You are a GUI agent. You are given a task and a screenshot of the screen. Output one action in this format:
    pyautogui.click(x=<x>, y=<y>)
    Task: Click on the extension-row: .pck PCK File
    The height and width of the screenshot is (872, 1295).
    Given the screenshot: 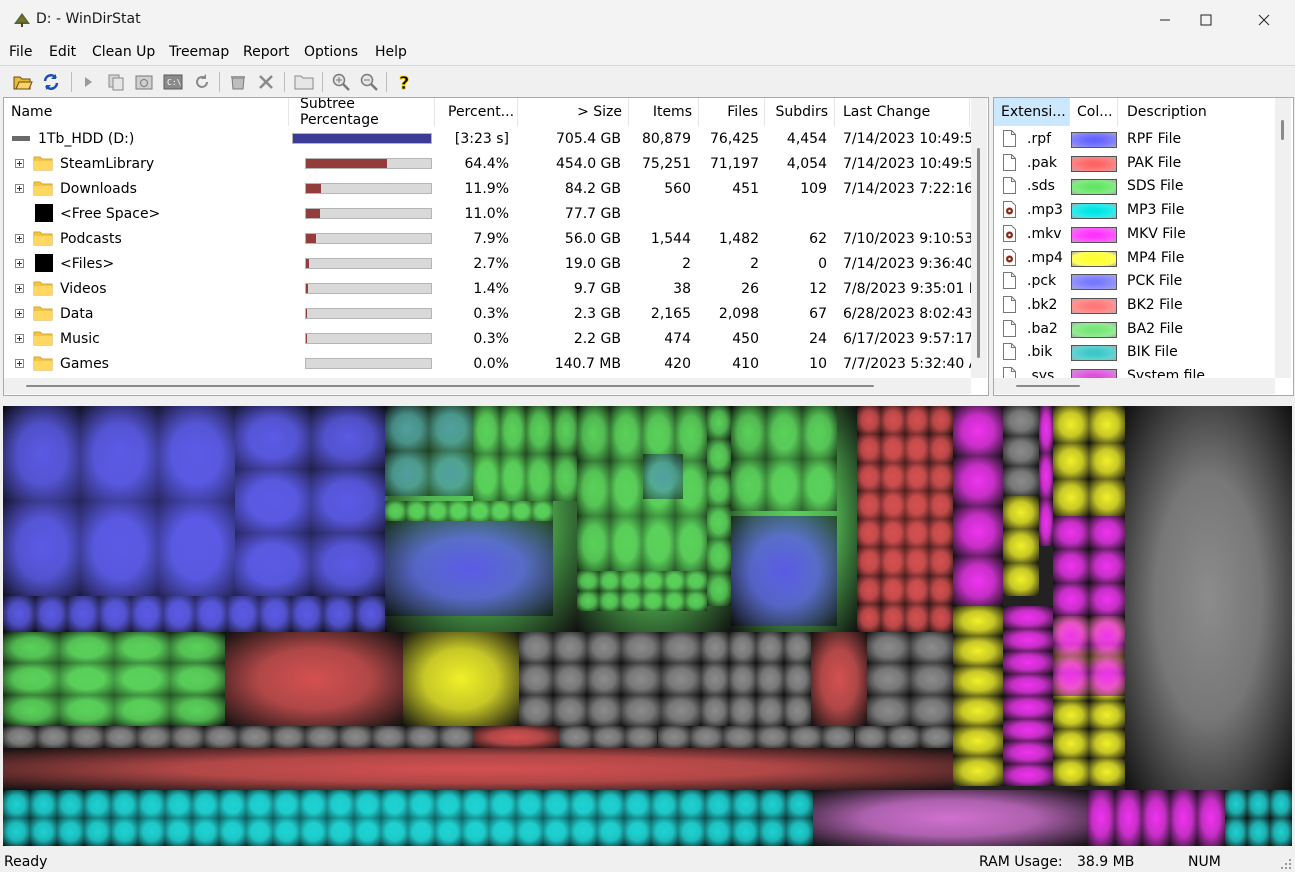 What is the action you would take?
    pyautogui.click(x=1139, y=282)
    